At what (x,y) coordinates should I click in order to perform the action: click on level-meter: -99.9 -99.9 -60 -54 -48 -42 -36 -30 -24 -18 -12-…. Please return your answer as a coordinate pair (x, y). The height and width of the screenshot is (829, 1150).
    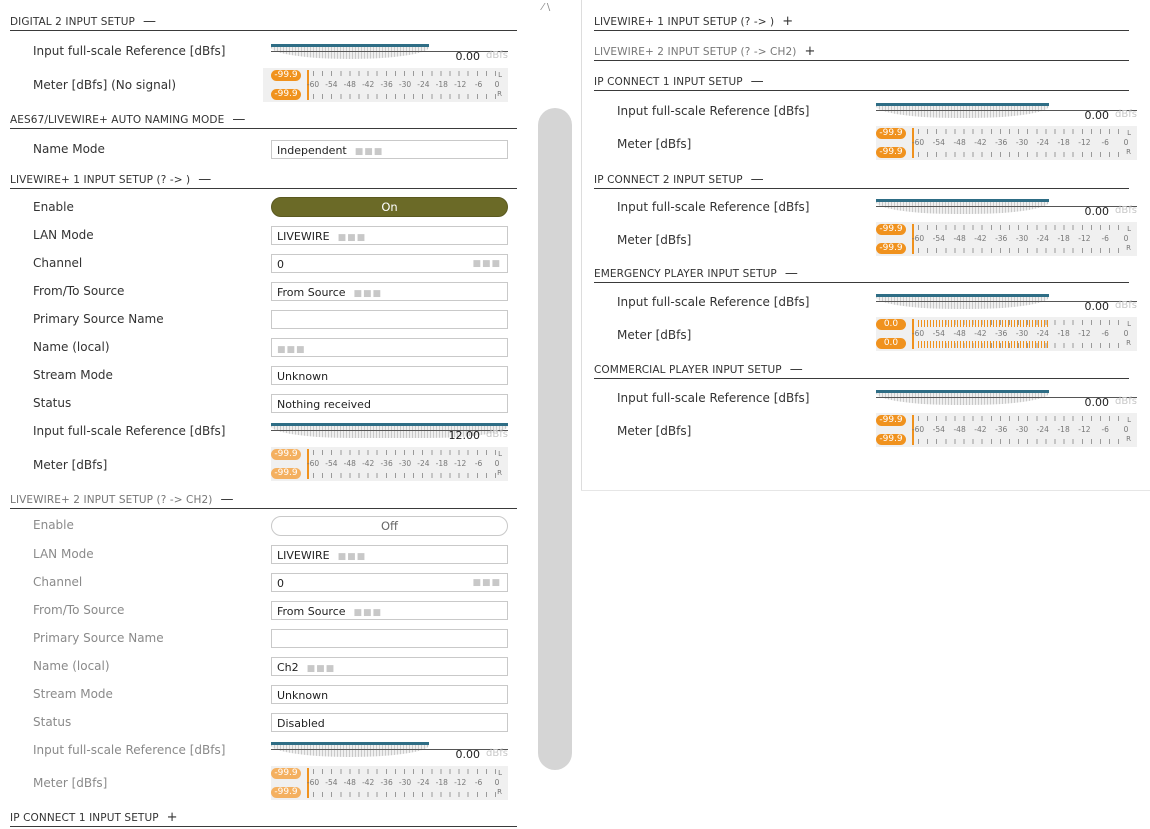
    Looking at the image, I should click on (385, 85).